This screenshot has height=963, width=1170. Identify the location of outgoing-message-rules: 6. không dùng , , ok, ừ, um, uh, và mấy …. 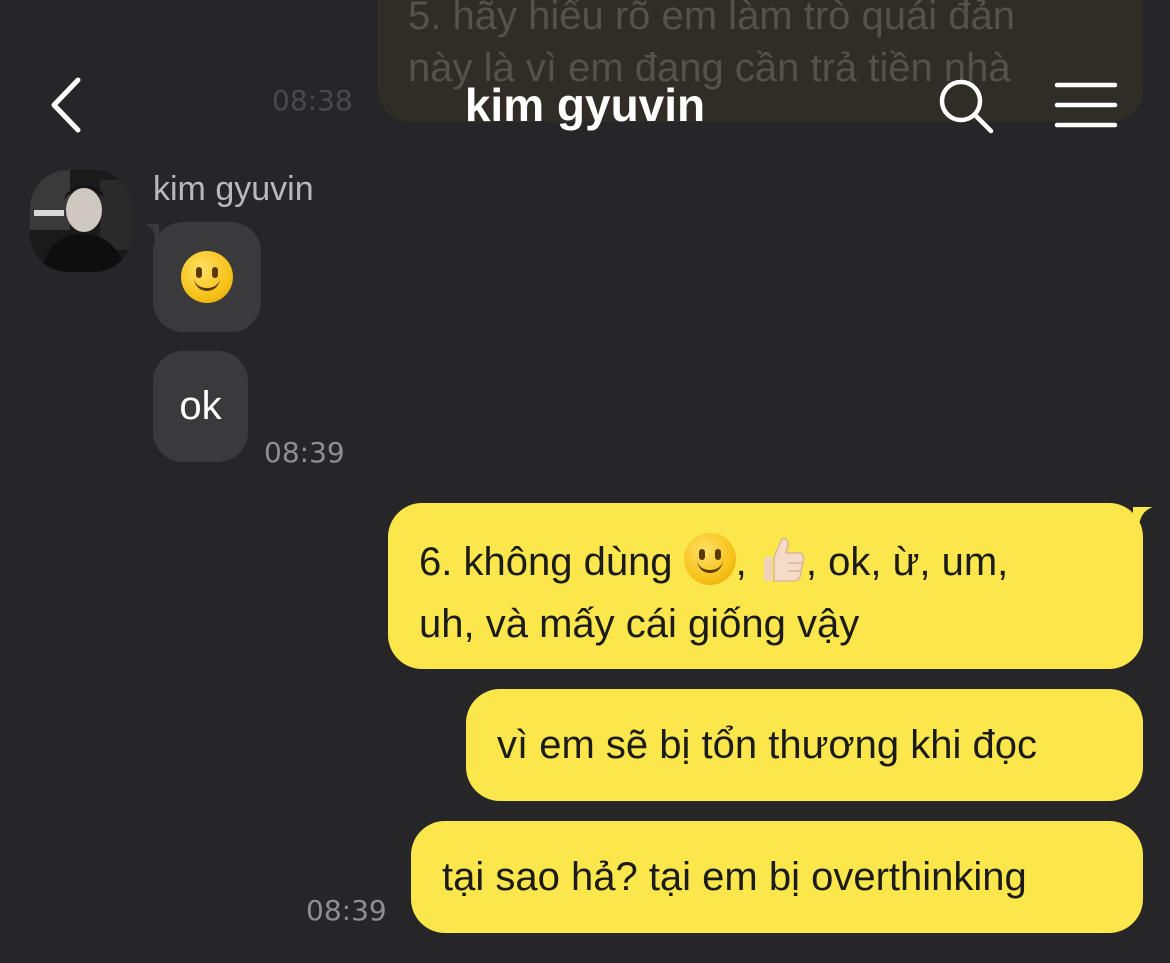
(770, 586).